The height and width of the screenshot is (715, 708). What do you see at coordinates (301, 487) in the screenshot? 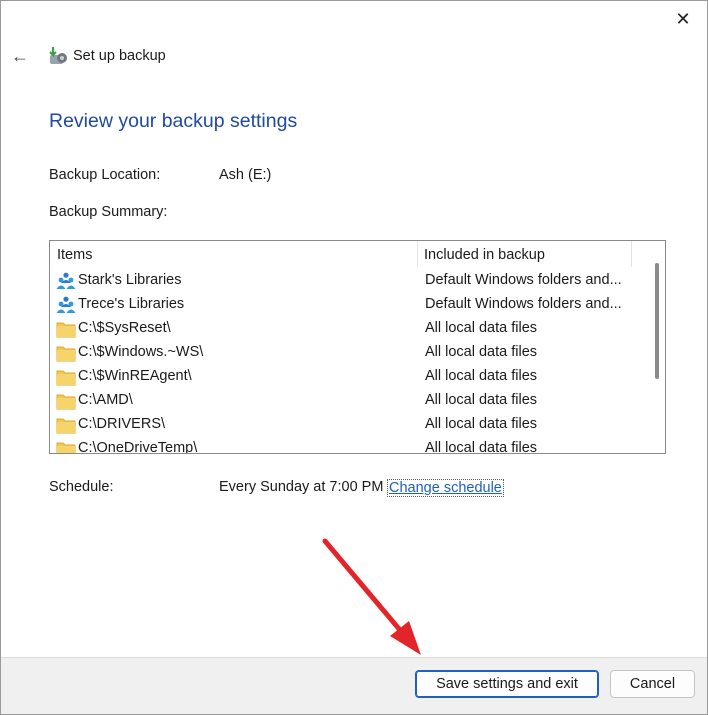
I see `schedule-value: Every Sunday at 7:00 PM` at bounding box center [301, 487].